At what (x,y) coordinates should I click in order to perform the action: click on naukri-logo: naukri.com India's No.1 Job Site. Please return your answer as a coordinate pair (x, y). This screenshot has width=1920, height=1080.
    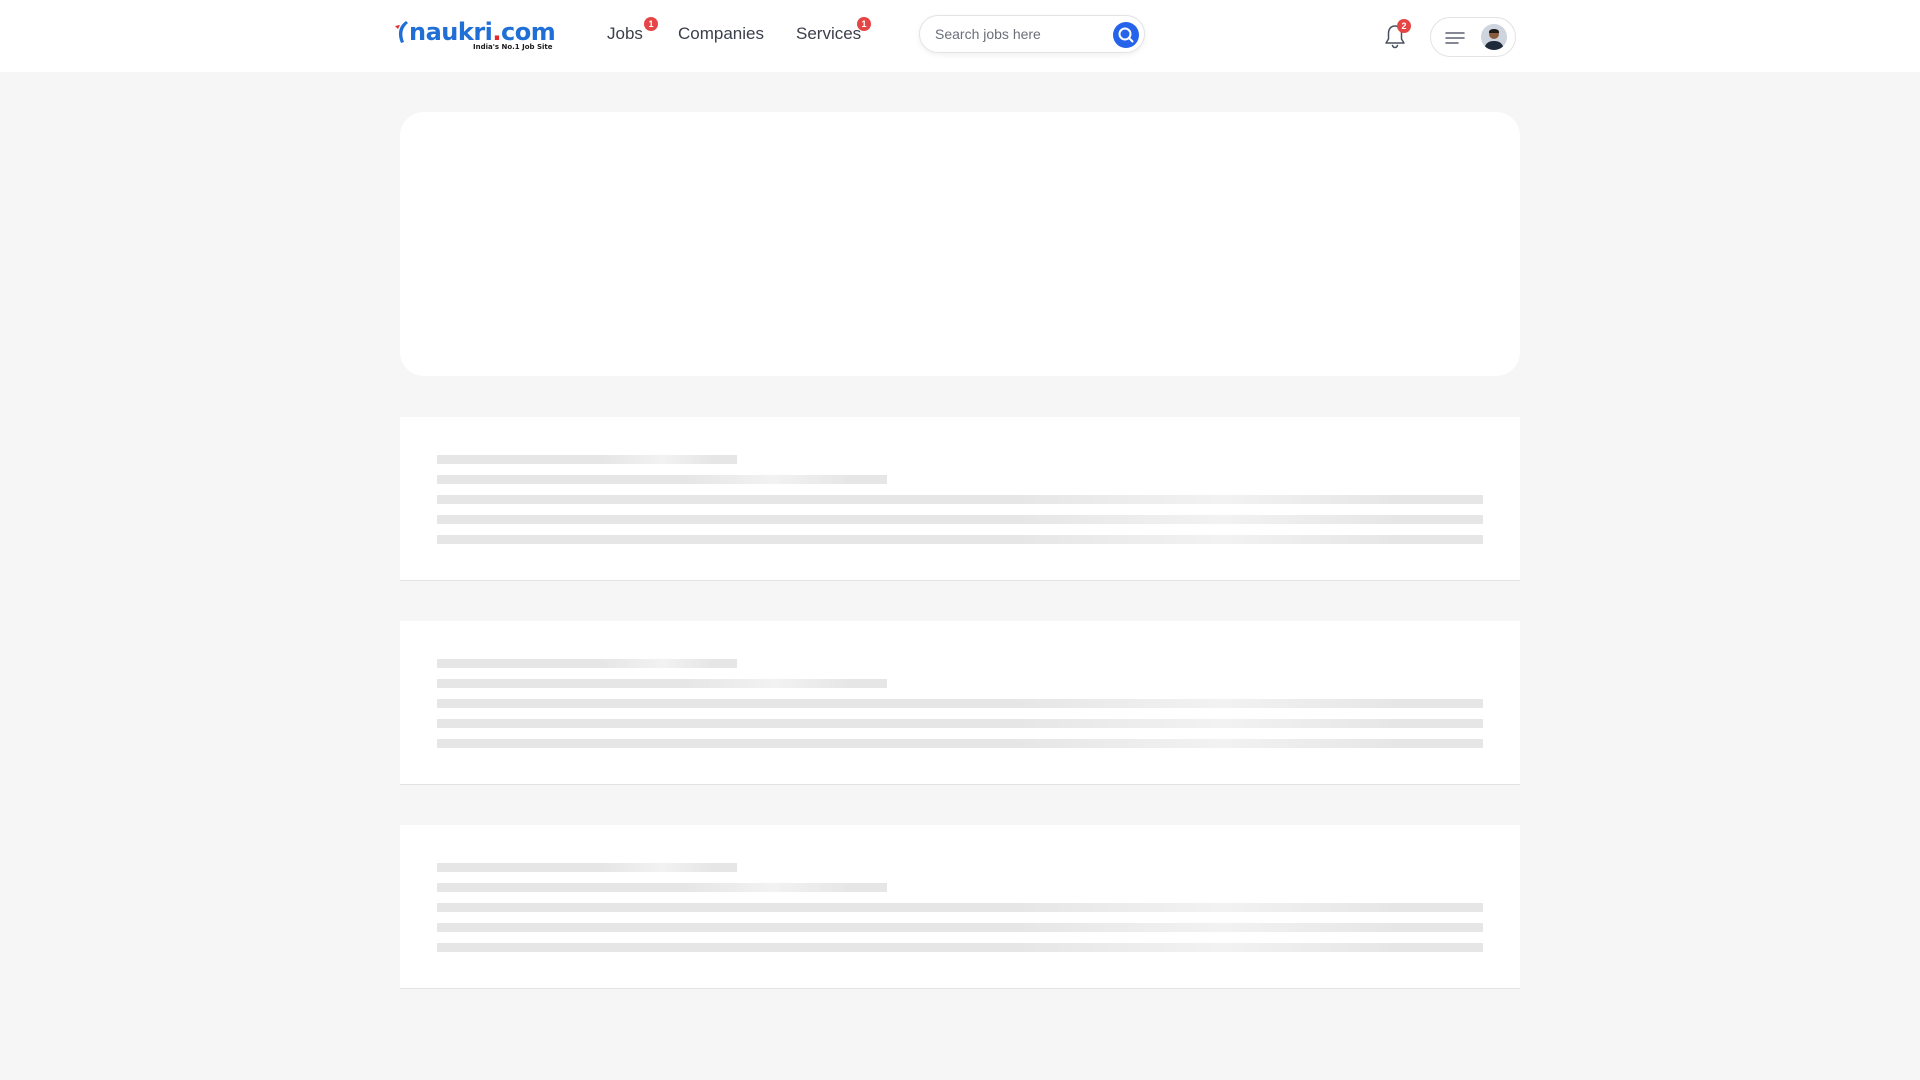
    Looking at the image, I should click on (475, 35).